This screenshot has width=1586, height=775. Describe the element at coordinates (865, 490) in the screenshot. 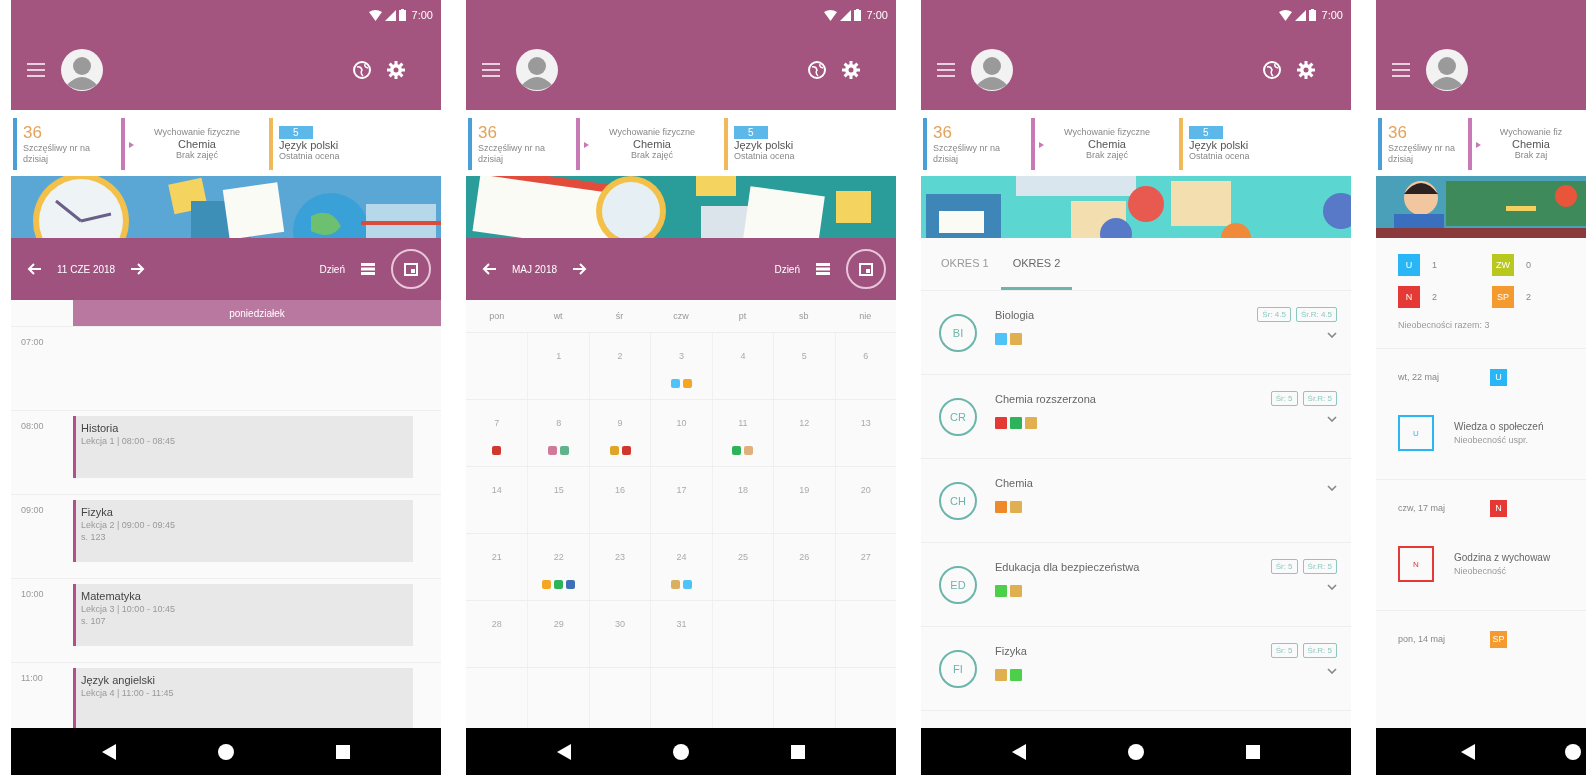

I see `day-number: 20` at that location.